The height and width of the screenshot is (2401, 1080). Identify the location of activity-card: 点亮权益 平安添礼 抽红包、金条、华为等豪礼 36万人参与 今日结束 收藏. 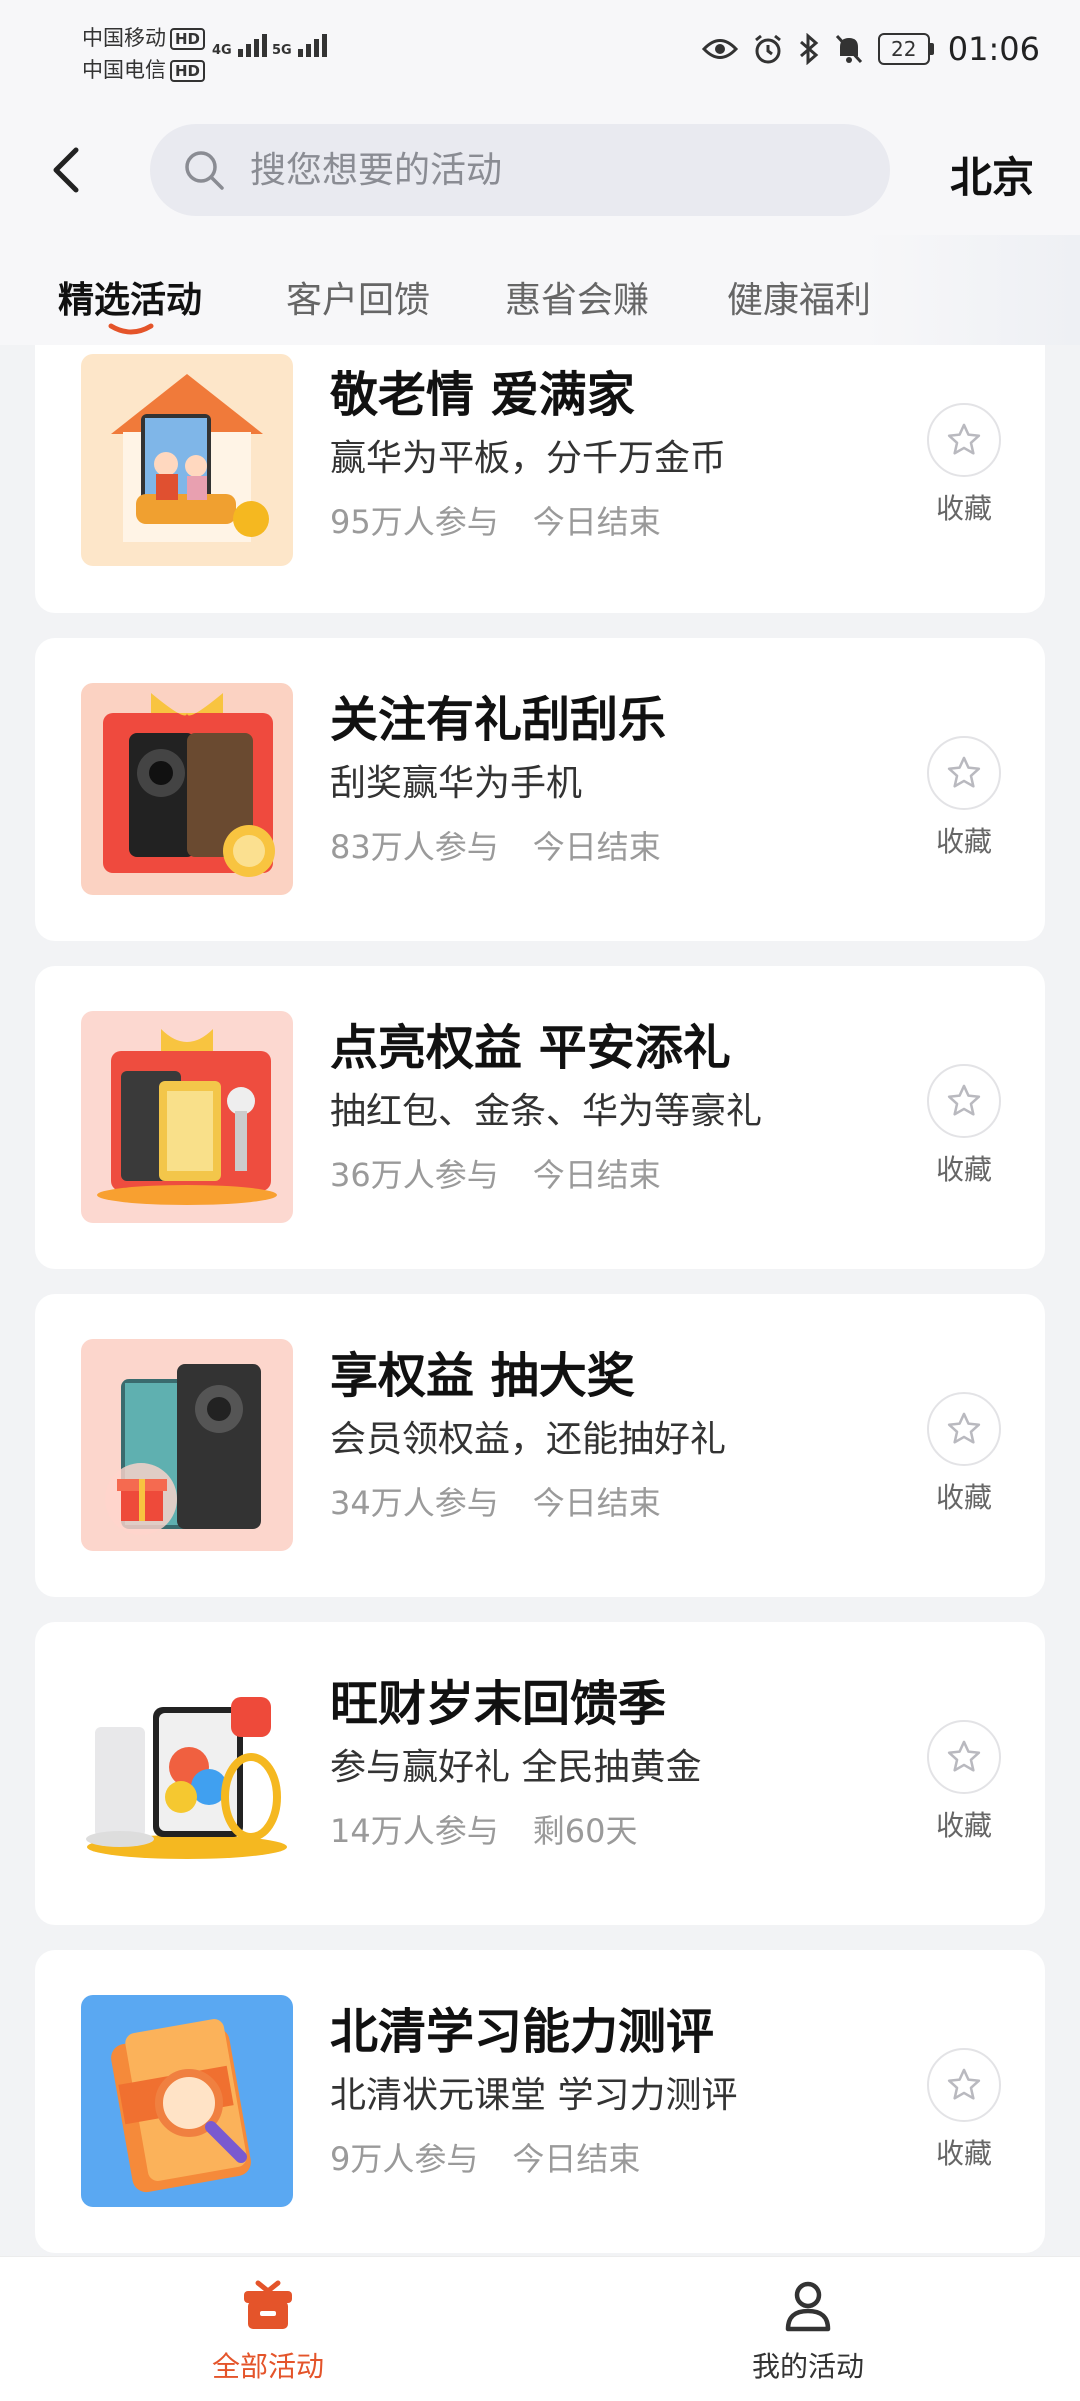
(540, 1117).